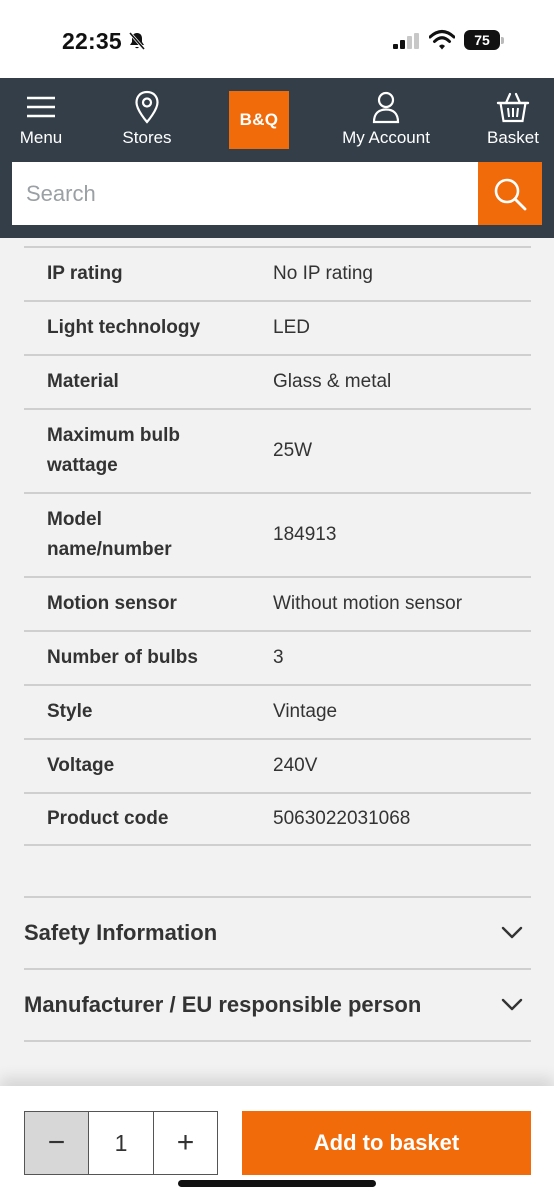 Image resolution: width=554 pixels, height=1200 pixels. I want to click on site-header: Menu Stores B&Q My Account Basket, so click(277, 158).